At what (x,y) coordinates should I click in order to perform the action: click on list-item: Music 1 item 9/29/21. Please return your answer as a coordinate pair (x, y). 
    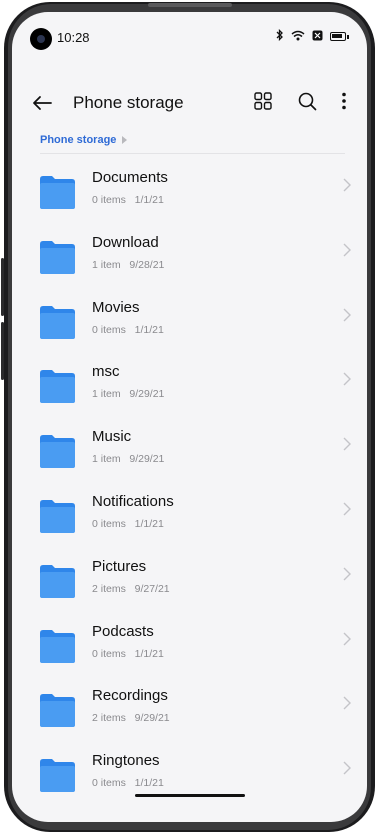
    Looking at the image, I should click on (189, 446).